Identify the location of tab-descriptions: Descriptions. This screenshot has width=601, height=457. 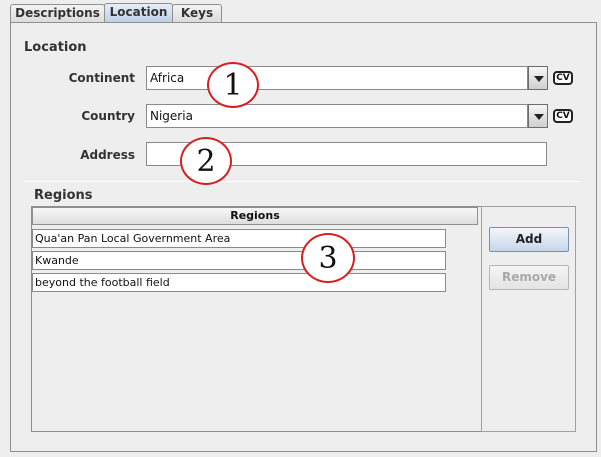
(57, 13).